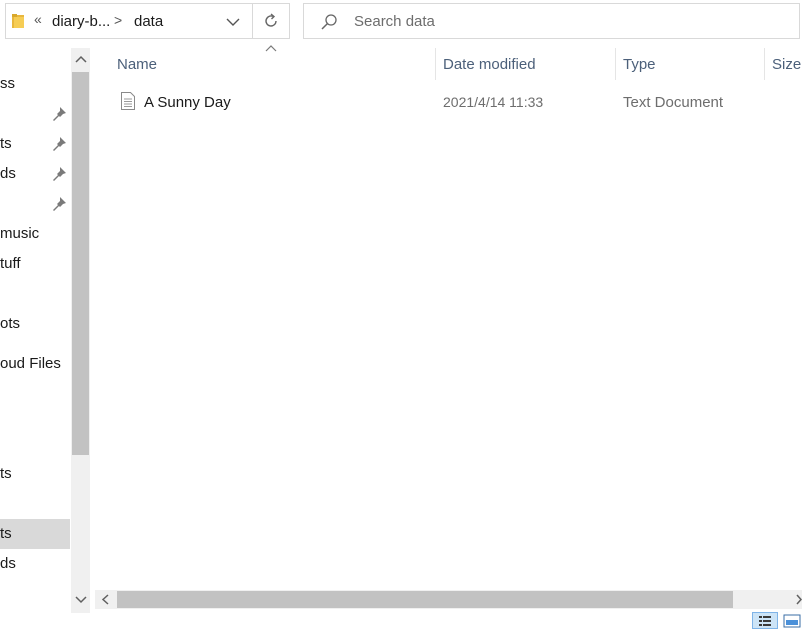 The image size is (802, 632). I want to click on details-view-button, so click(765, 620).